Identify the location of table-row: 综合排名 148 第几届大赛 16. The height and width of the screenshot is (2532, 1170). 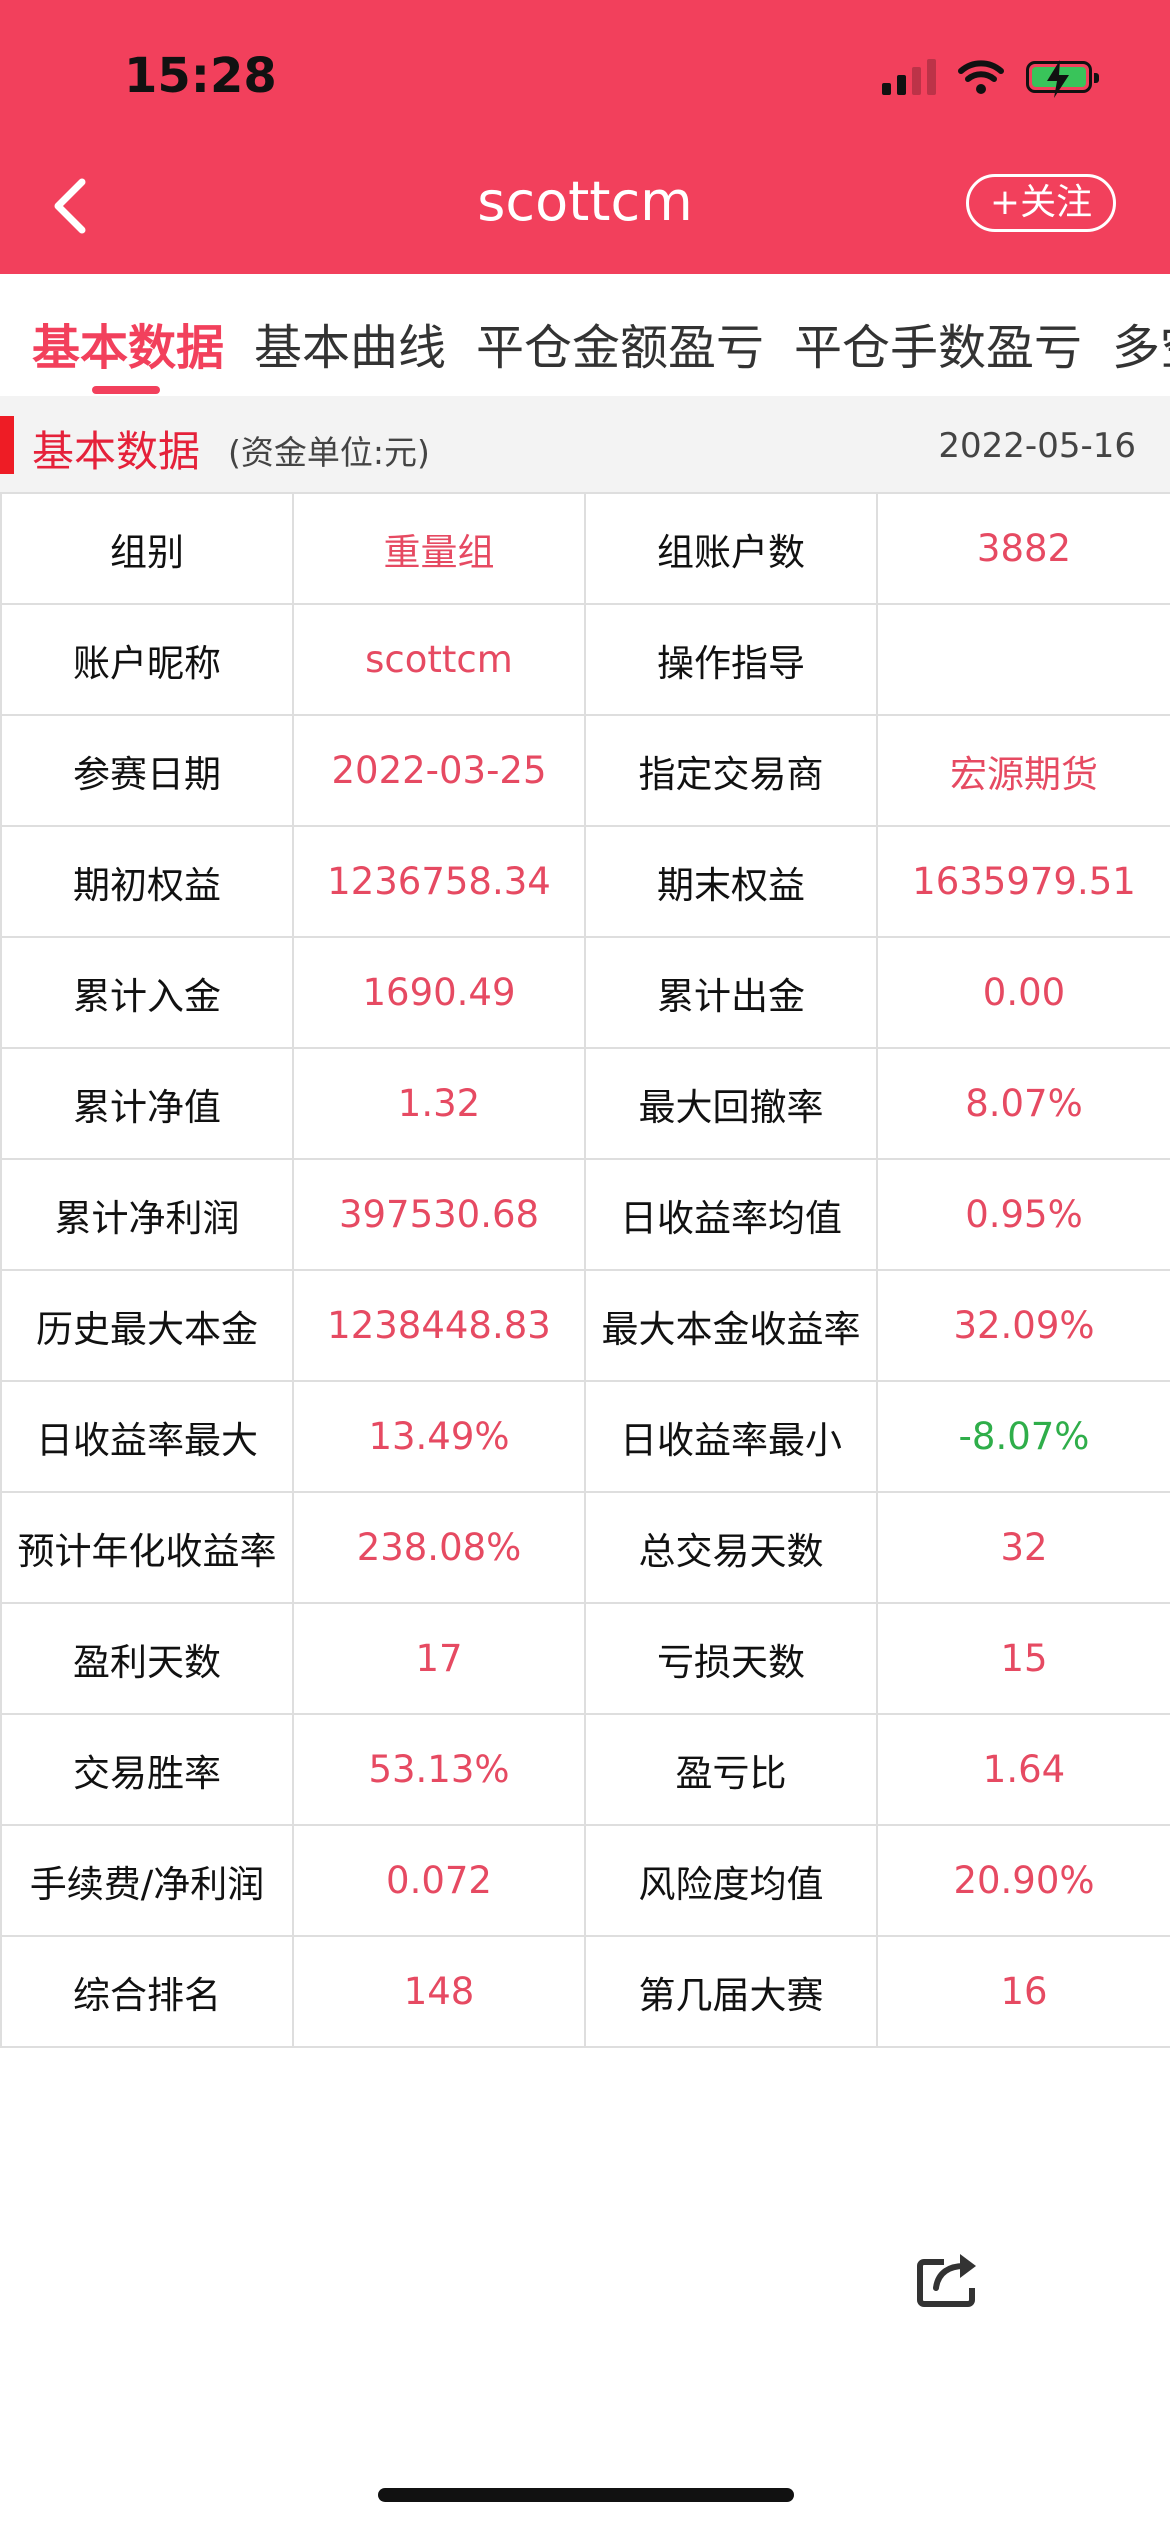
(585, 1991).